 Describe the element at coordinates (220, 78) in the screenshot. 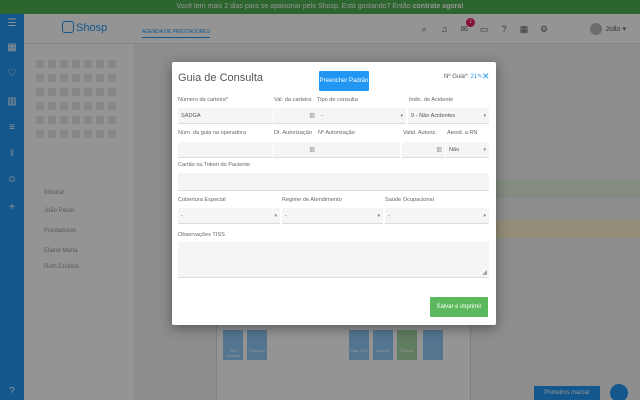

I see `modal-title: Guia de Consulta` at that location.